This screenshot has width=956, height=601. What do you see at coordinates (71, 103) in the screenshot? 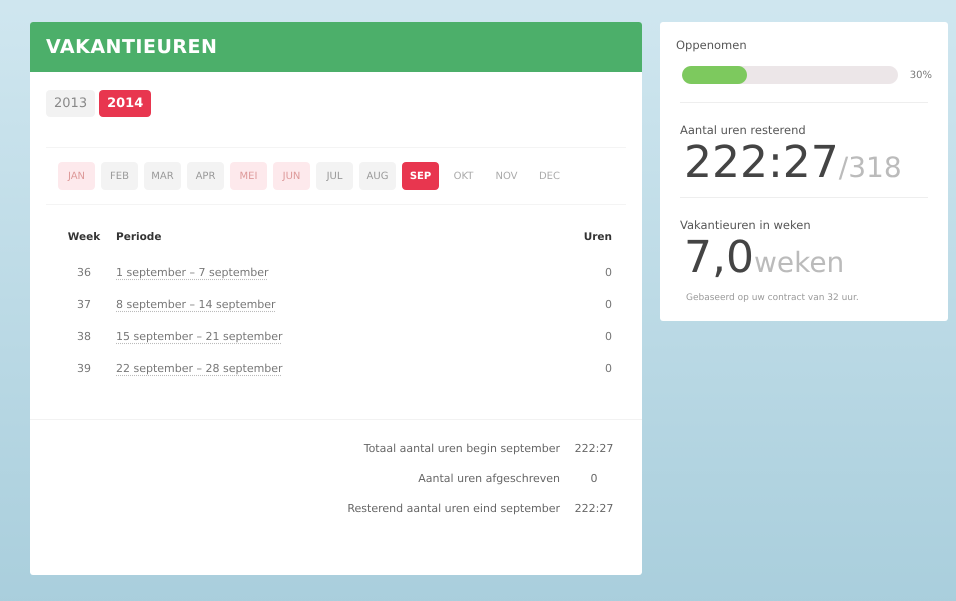
I see `year-tab: 2013` at bounding box center [71, 103].